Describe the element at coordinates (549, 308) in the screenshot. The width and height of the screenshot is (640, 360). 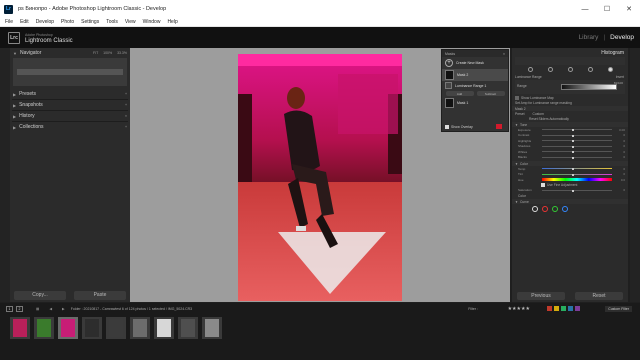
I see `red-label-swatch` at that location.